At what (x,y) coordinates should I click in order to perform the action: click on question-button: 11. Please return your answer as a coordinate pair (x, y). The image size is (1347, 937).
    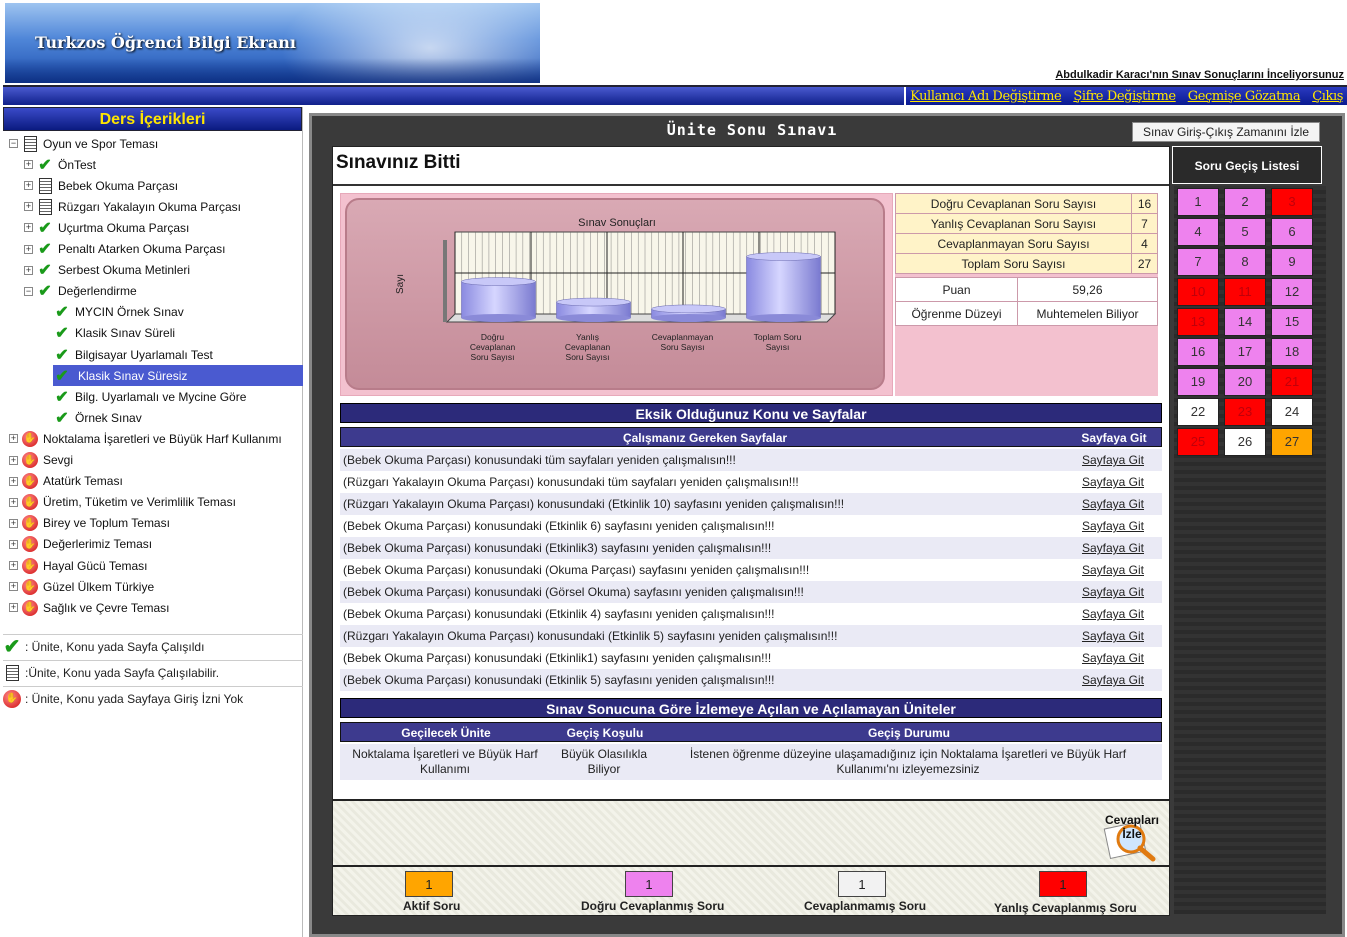
    Looking at the image, I should click on (1245, 292).